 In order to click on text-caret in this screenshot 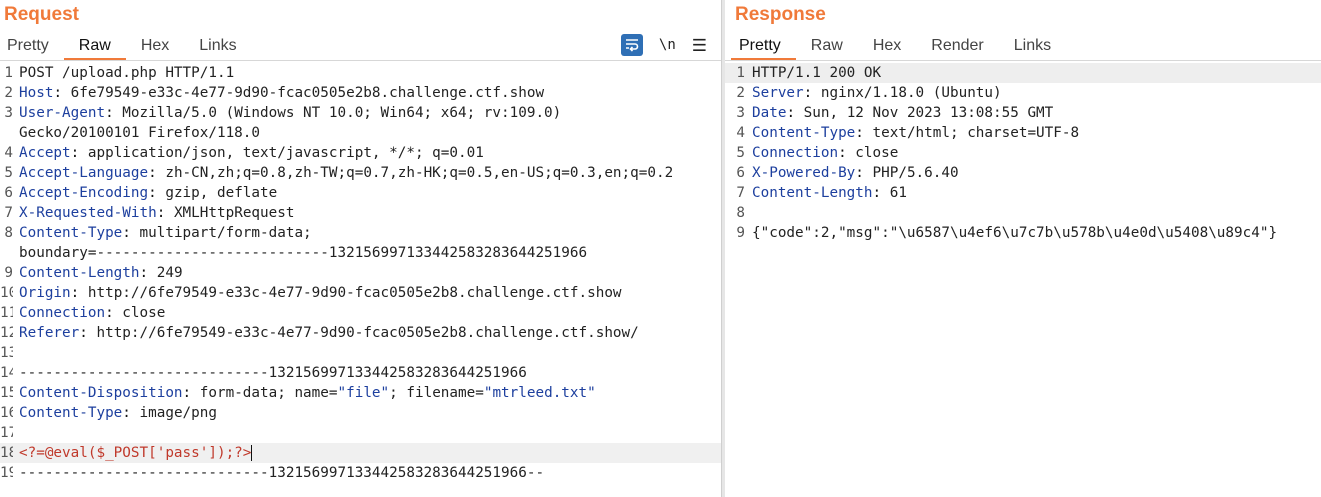, I will do `click(252, 453)`.